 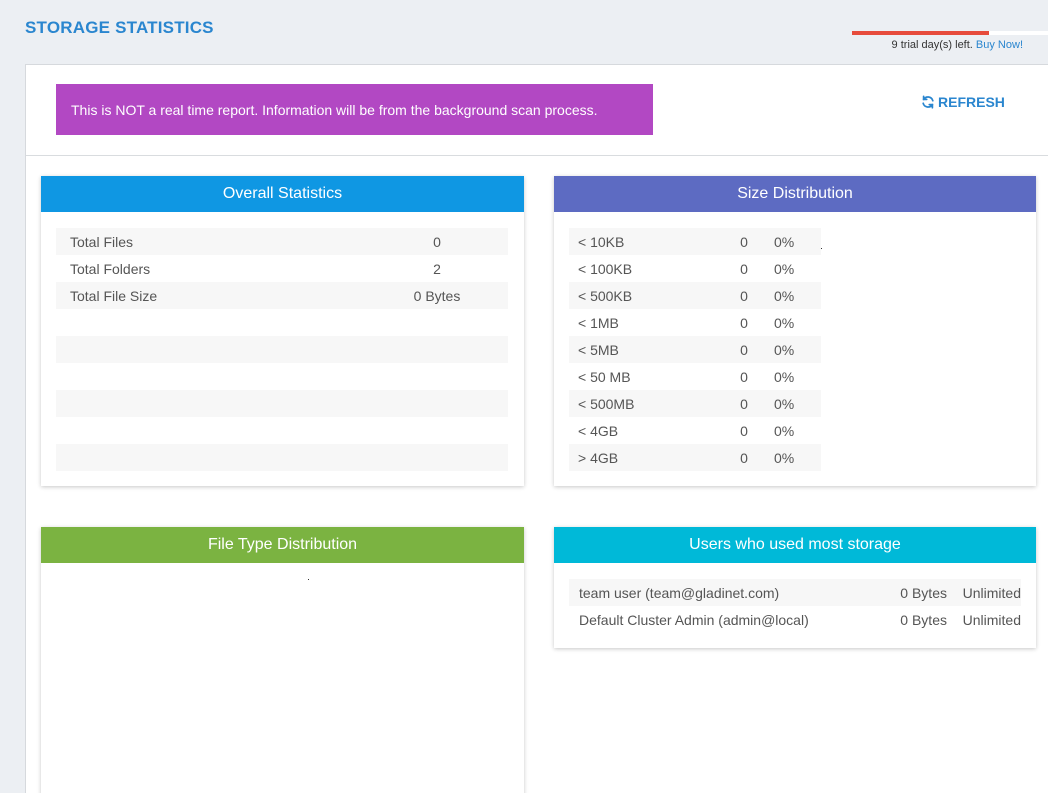 I want to click on size-distribution-row: < 4GB 0 0%, so click(x=695, y=430).